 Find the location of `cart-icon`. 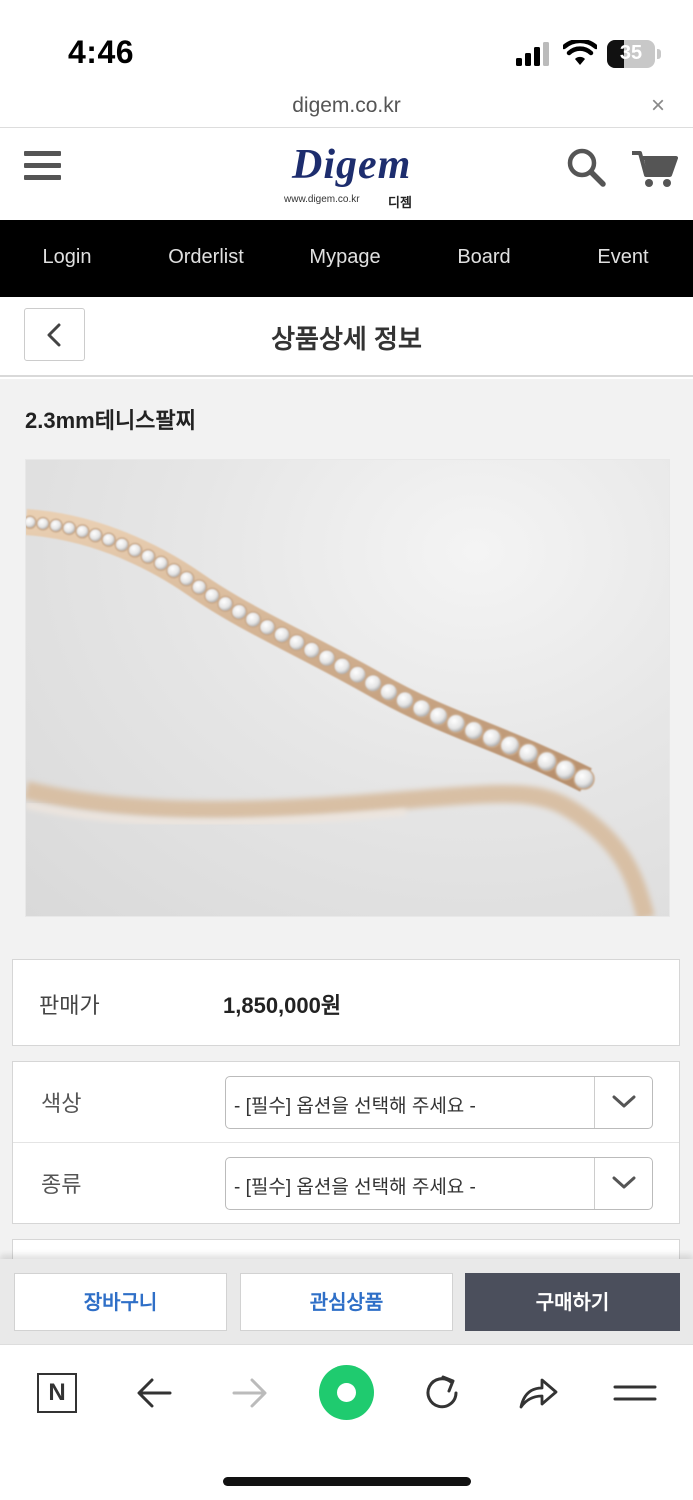

cart-icon is located at coordinates (655, 169).